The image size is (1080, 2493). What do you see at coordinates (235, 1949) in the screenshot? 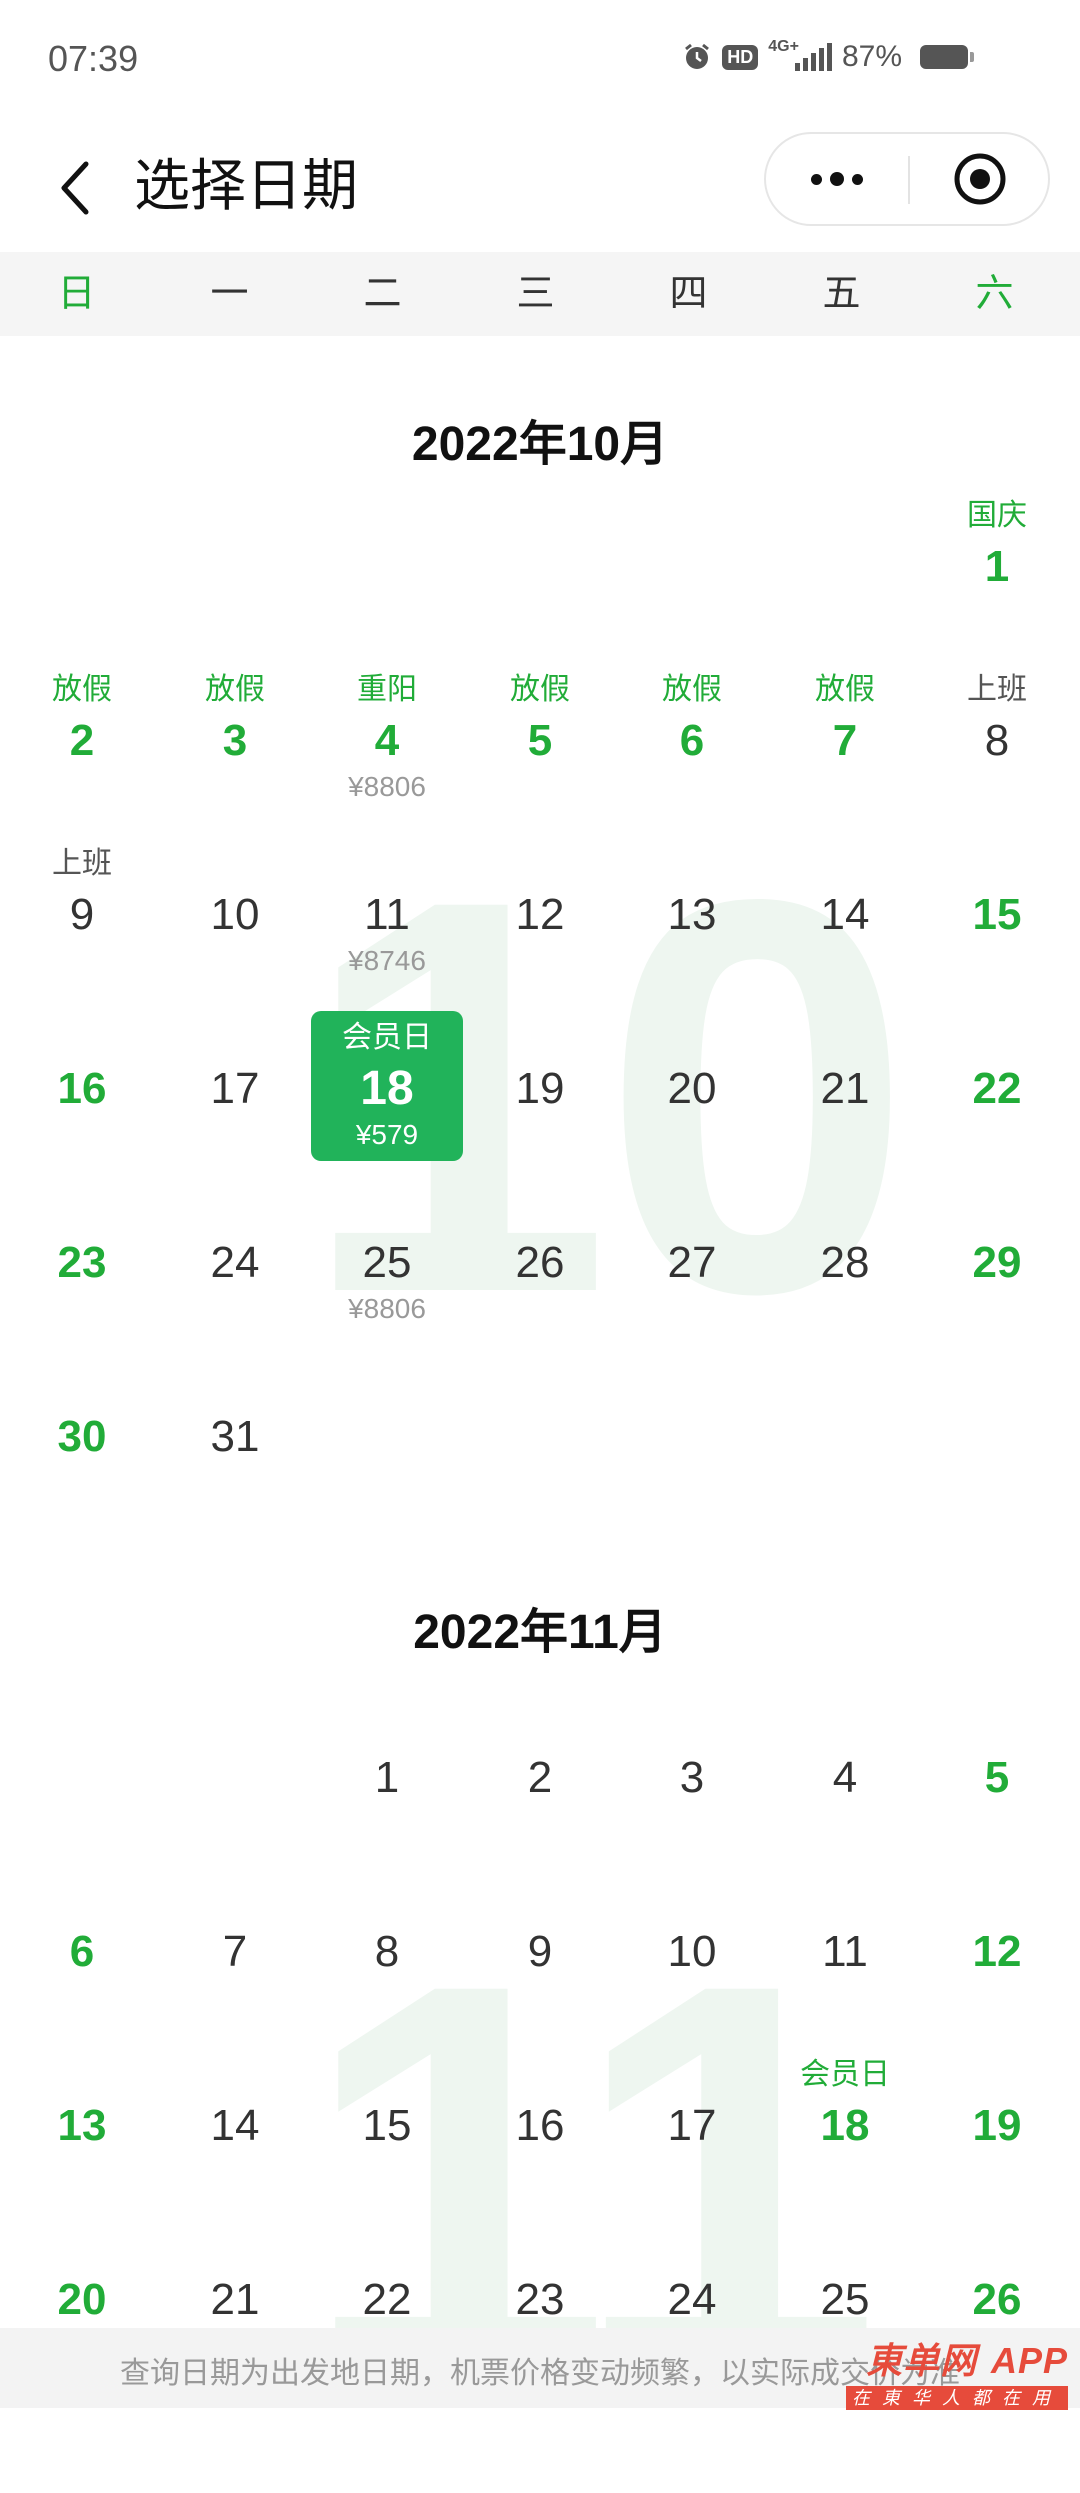
I see `day-cell: 7` at bounding box center [235, 1949].